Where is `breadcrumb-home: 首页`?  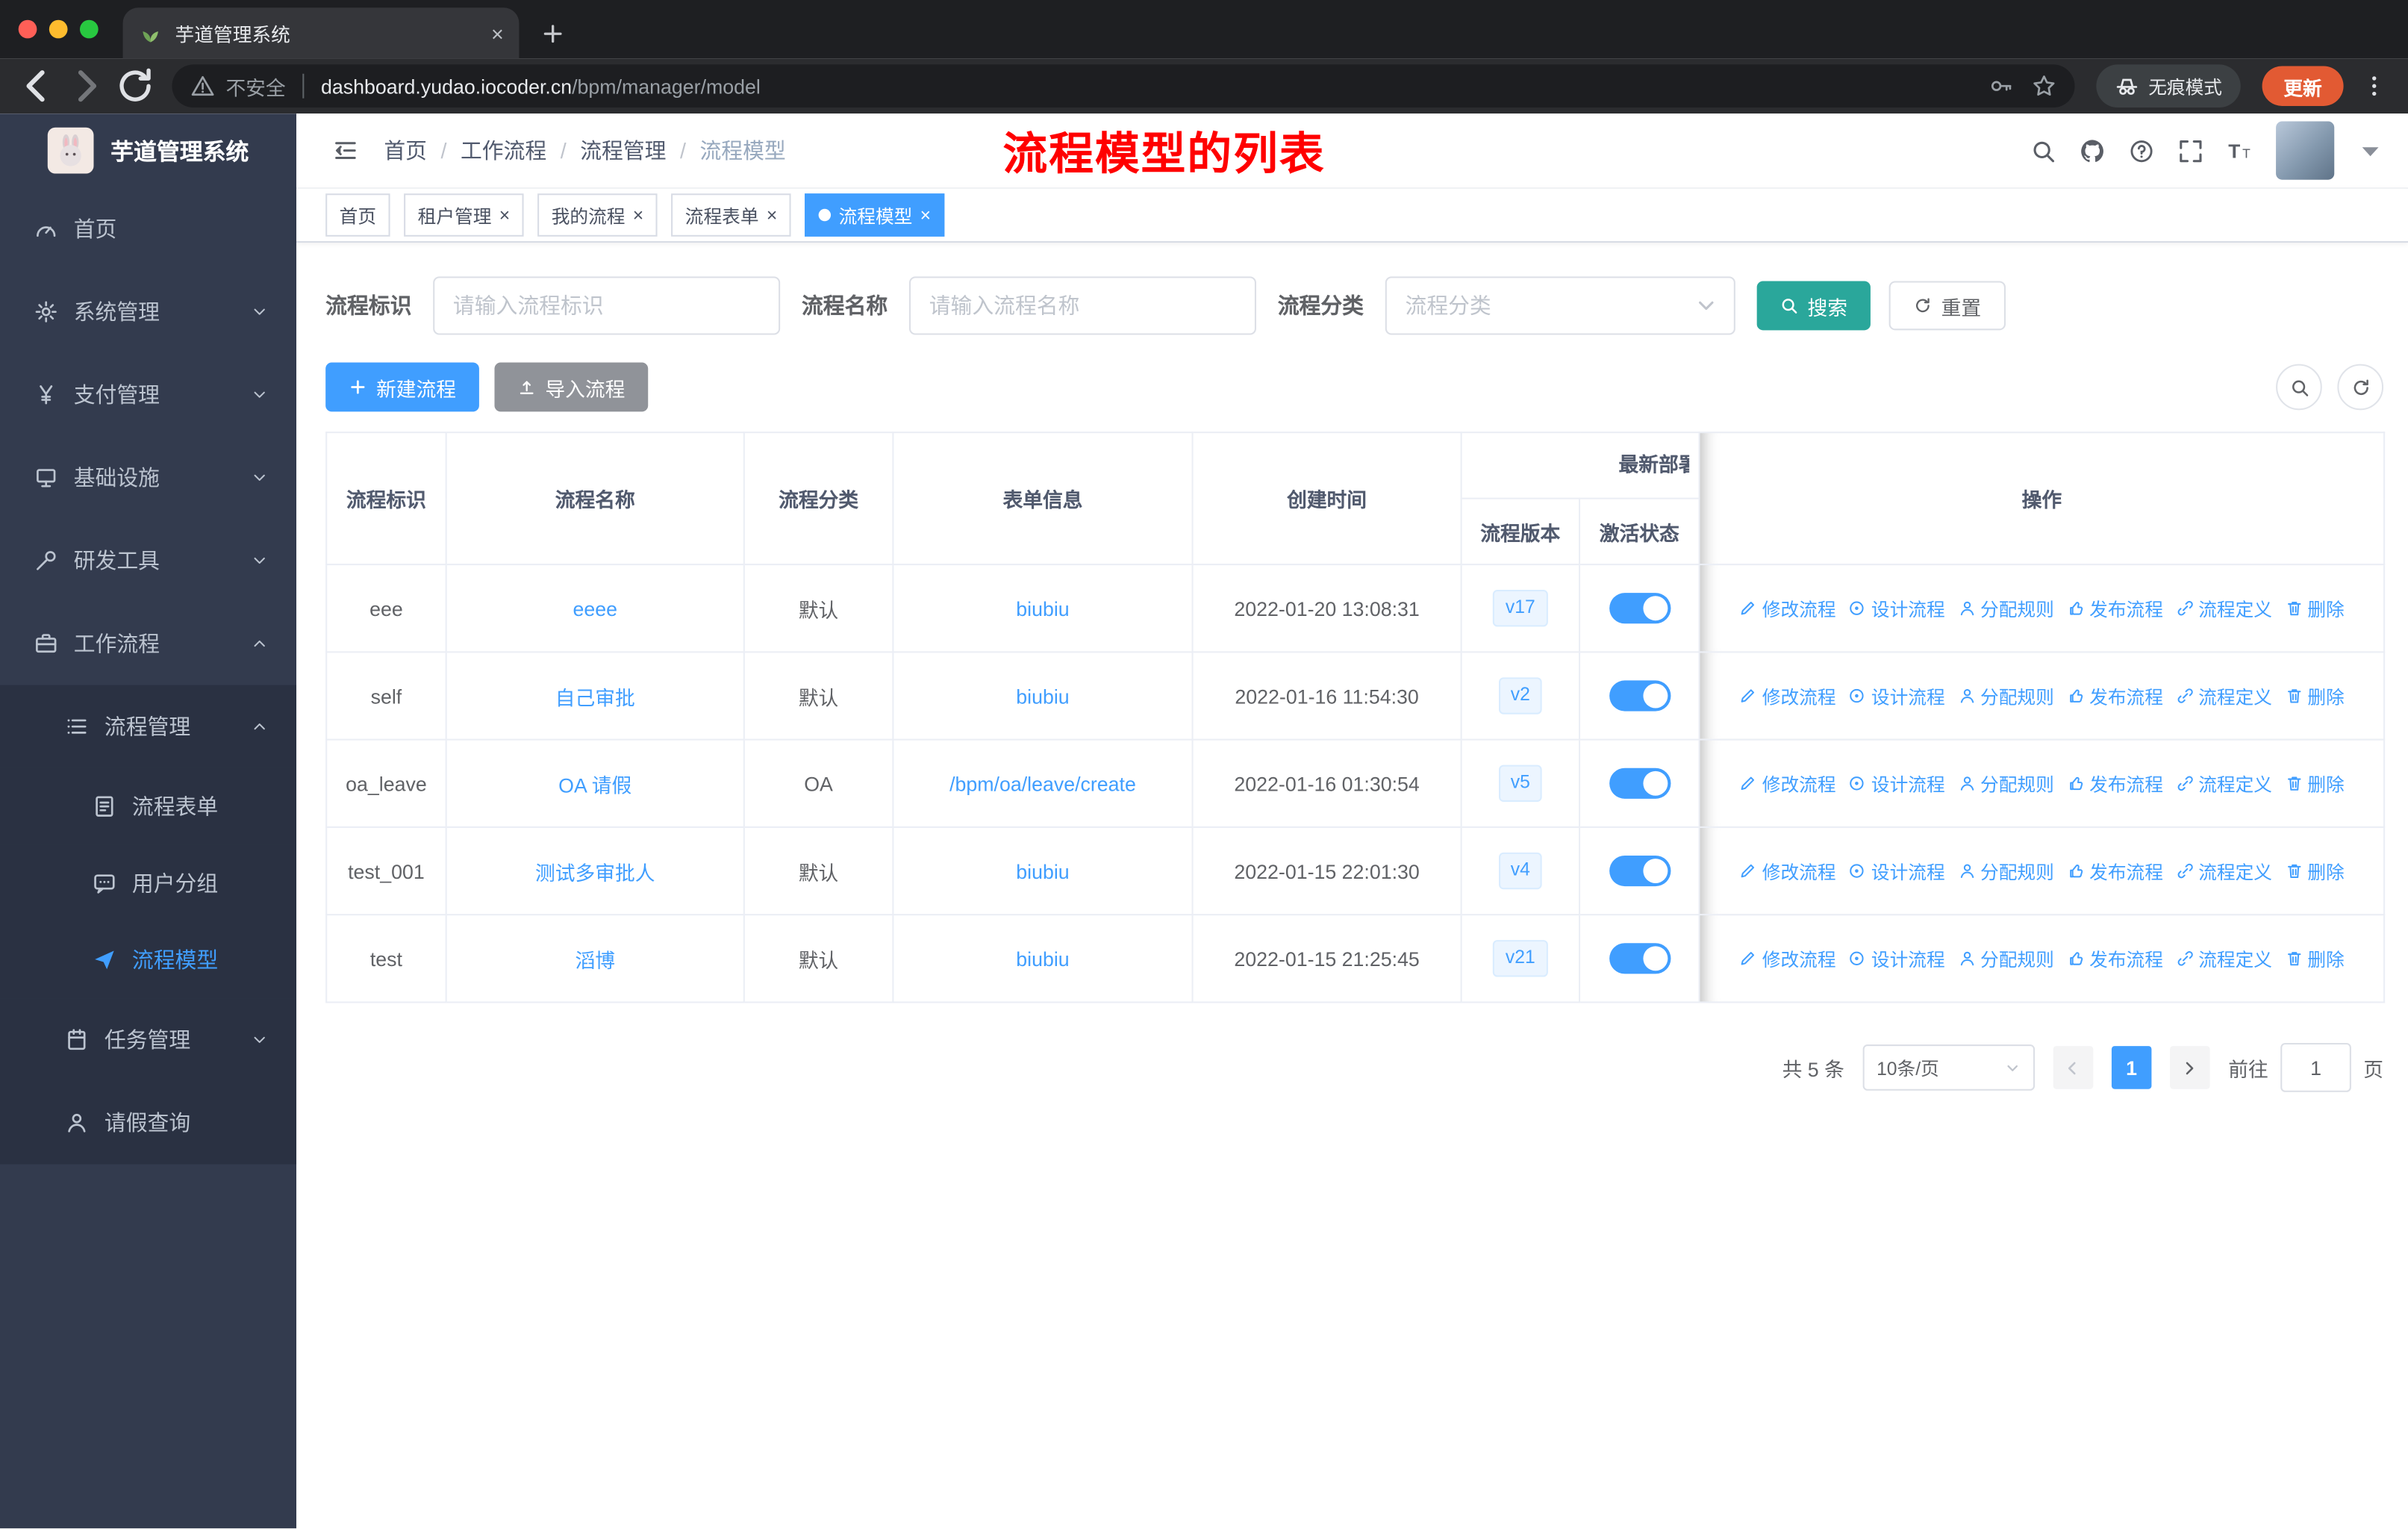 breadcrumb-home: 首页 is located at coordinates (405, 150).